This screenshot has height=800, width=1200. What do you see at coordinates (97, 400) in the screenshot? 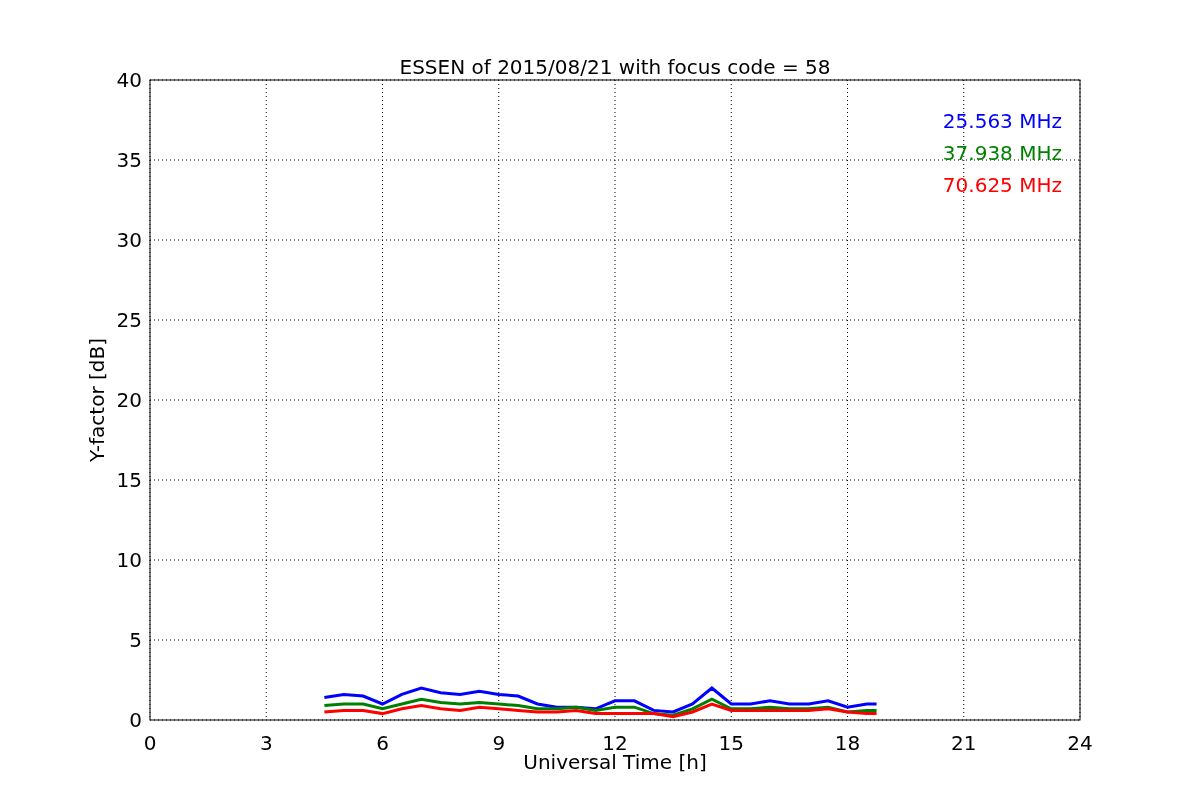
I see `y-axis-label: Y-factor [dB]` at bounding box center [97, 400].